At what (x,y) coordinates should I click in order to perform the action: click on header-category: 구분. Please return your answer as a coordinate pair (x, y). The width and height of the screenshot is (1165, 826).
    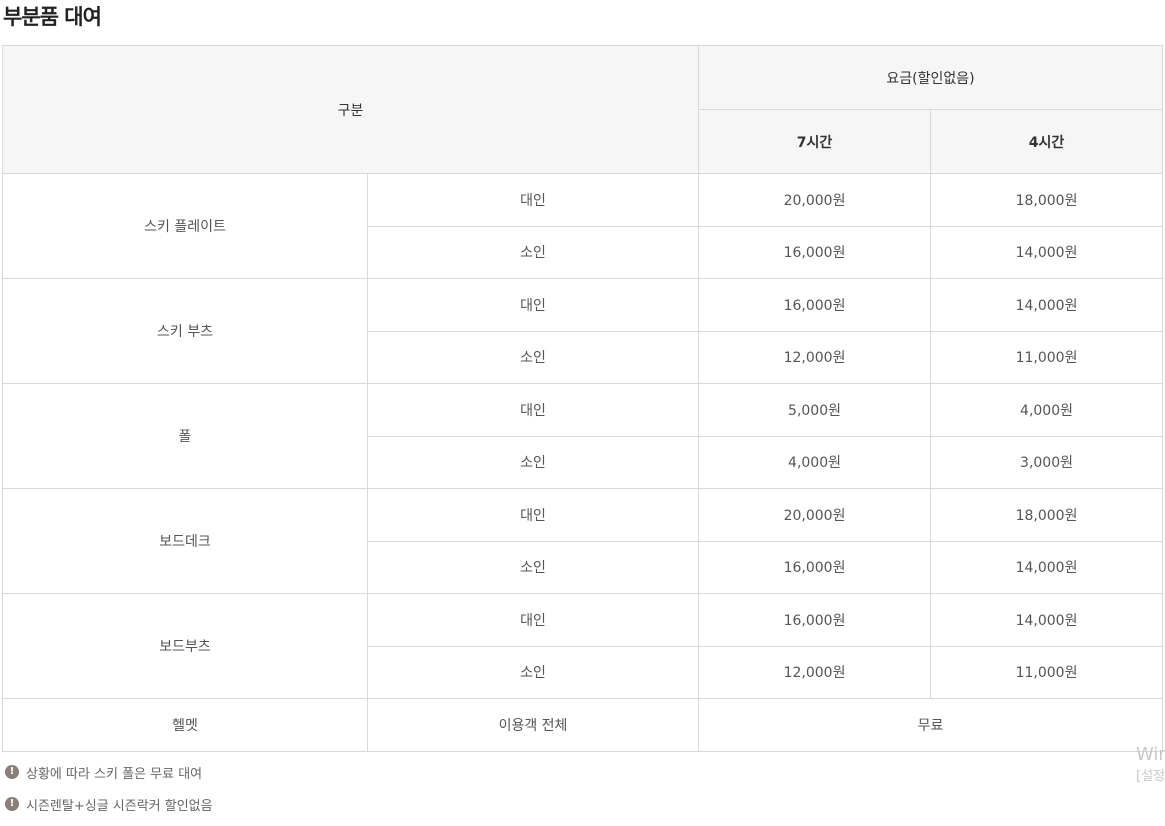
    Looking at the image, I should click on (350, 109).